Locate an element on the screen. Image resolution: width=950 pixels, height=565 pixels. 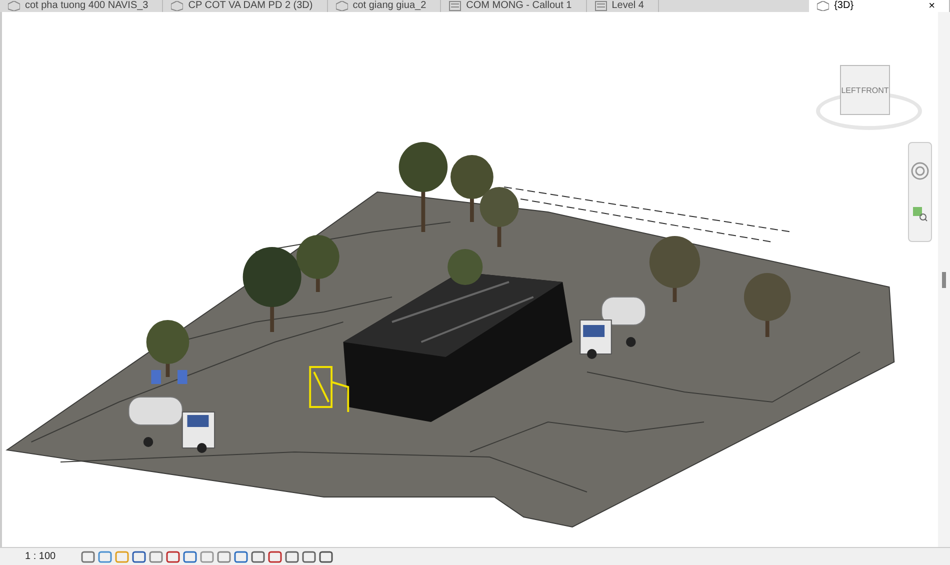
cube-face-label: FRONT is located at coordinates (875, 90).